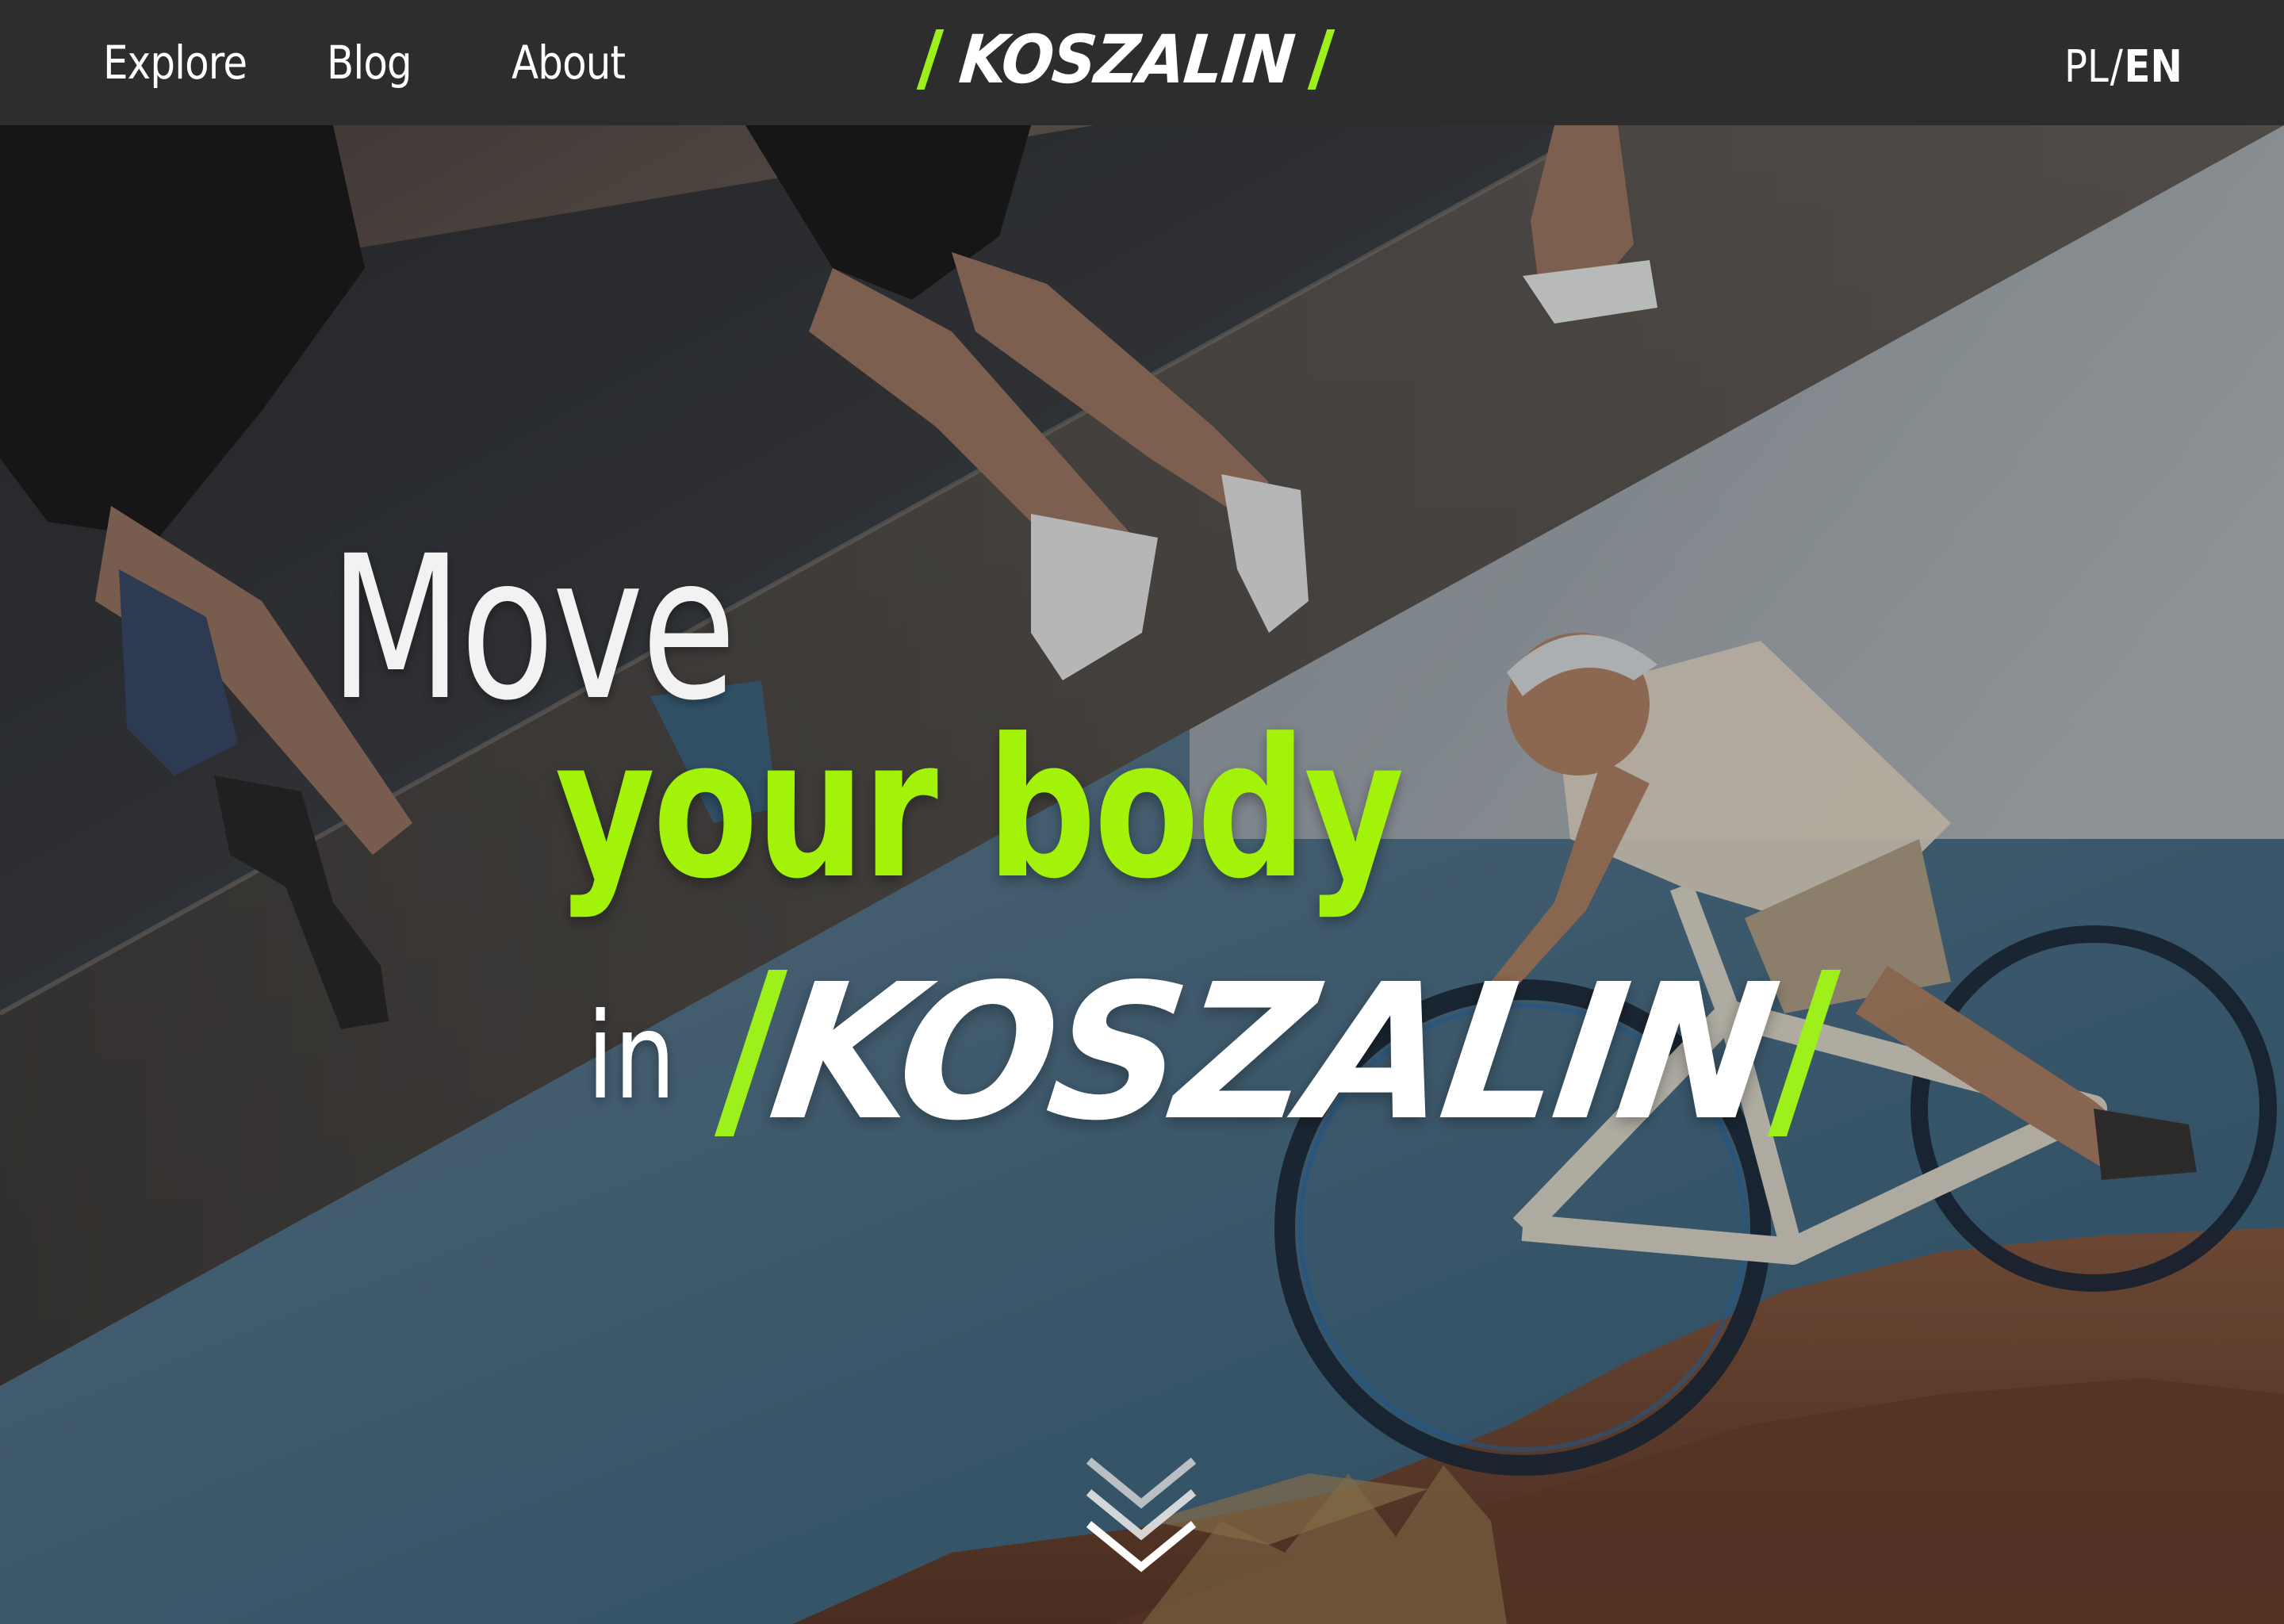 This screenshot has height=1624, width=2284. I want to click on logo-slash-left, so click(930, 60).